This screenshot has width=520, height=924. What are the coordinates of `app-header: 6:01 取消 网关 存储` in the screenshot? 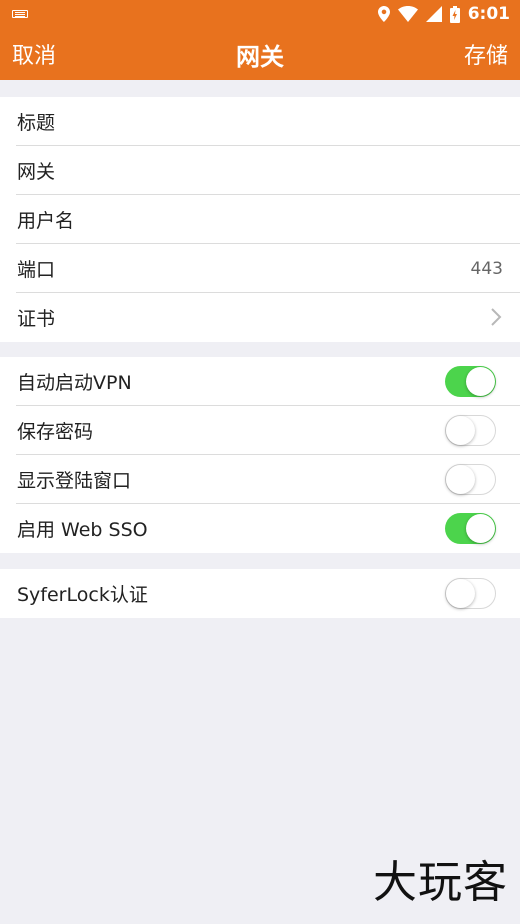 It's located at (260, 40).